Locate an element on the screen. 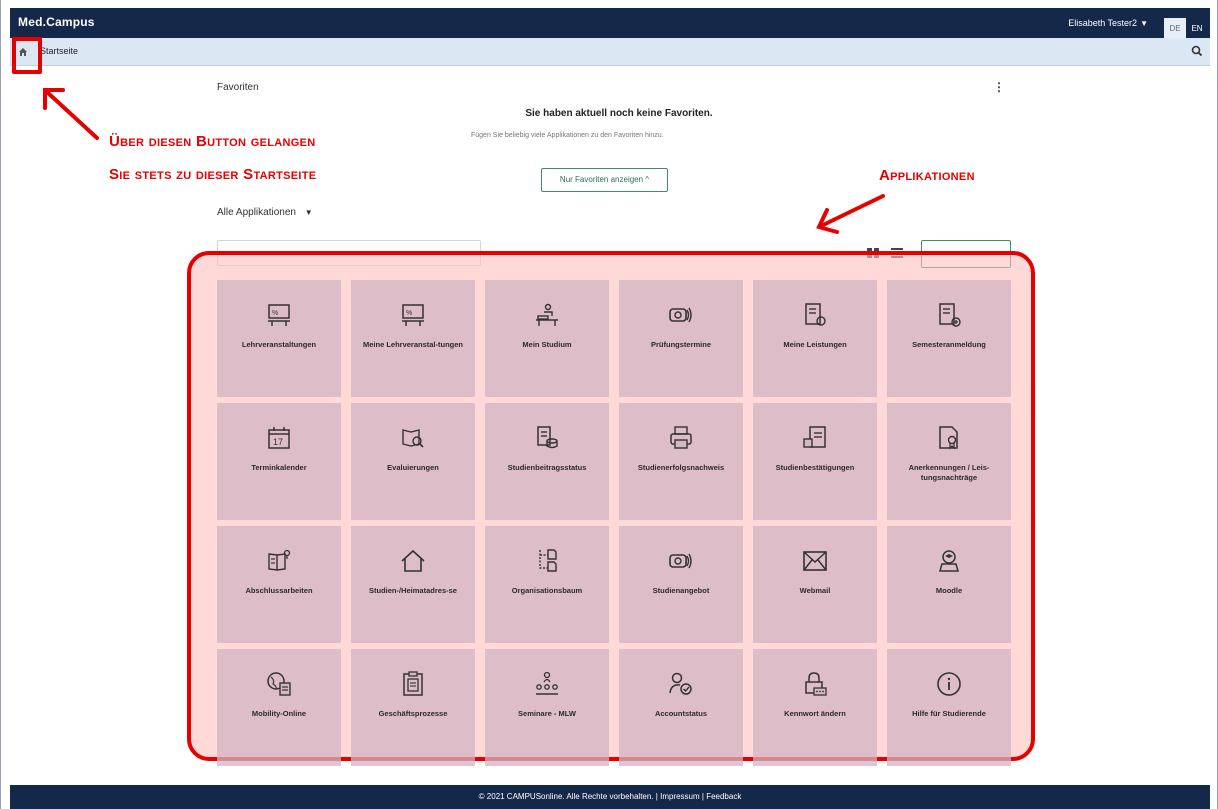  app-tile: Webmail is located at coordinates (815, 584).